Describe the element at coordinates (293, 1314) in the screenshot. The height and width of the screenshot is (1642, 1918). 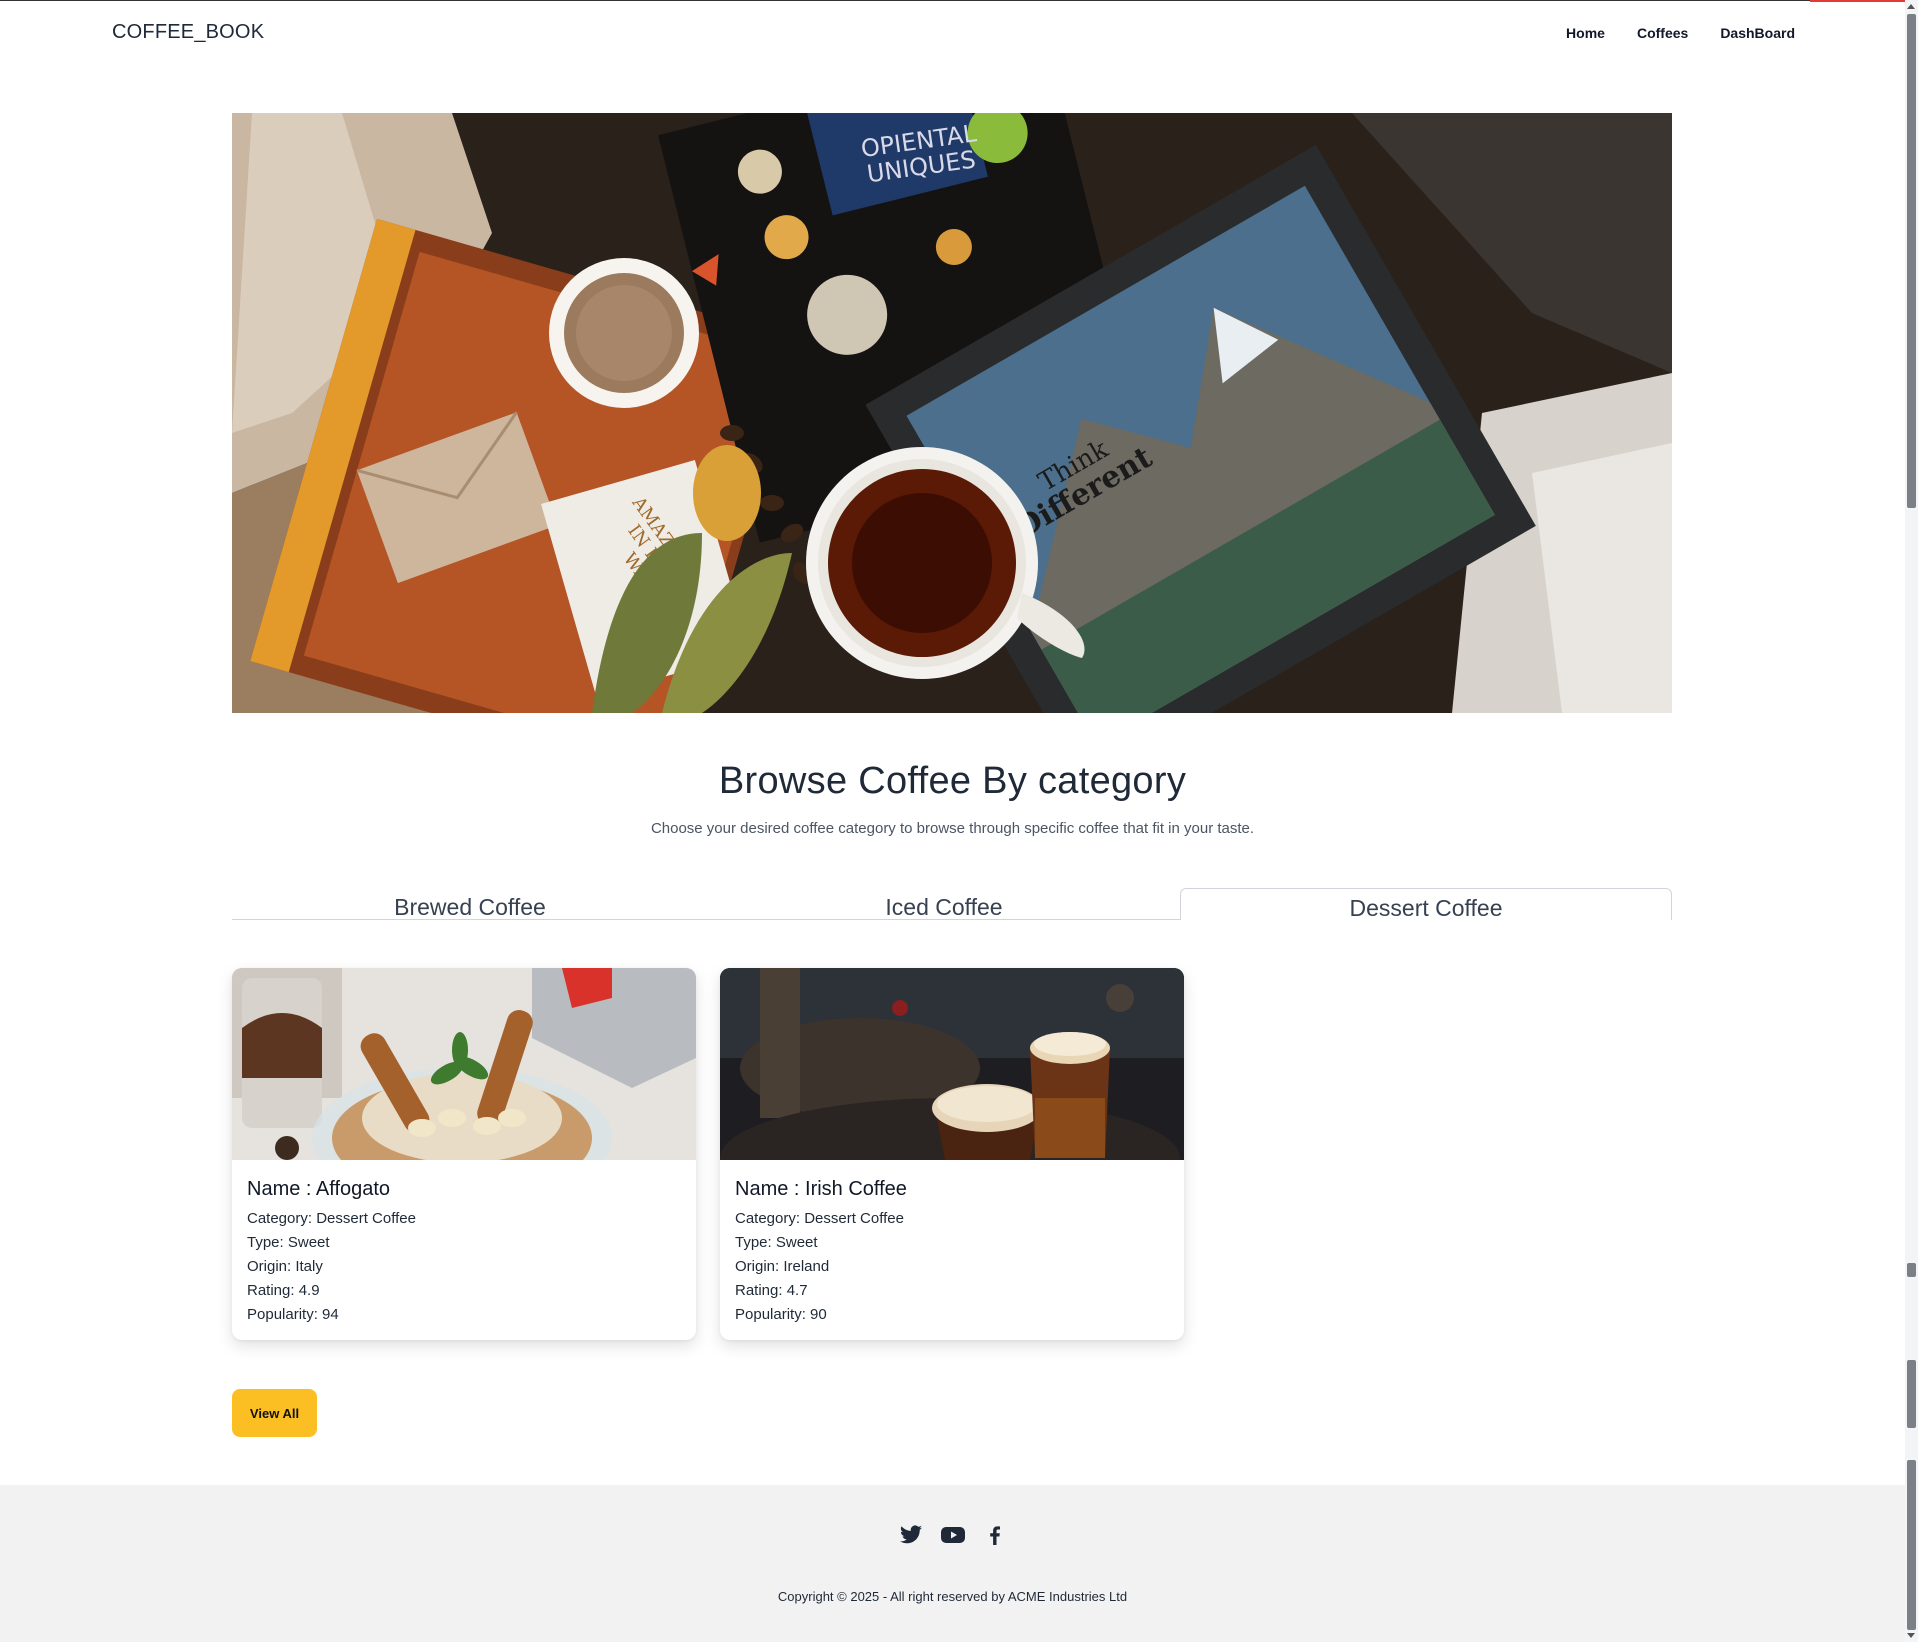
I see `coffee-popularity: Popularity: 94` at that location.